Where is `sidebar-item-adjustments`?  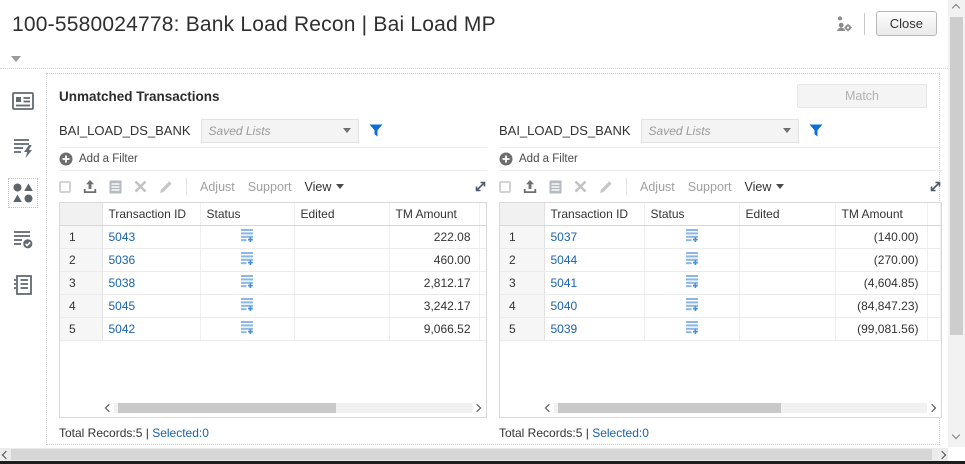 sidebar-item-adjustments is located at coordinates (23, 239).